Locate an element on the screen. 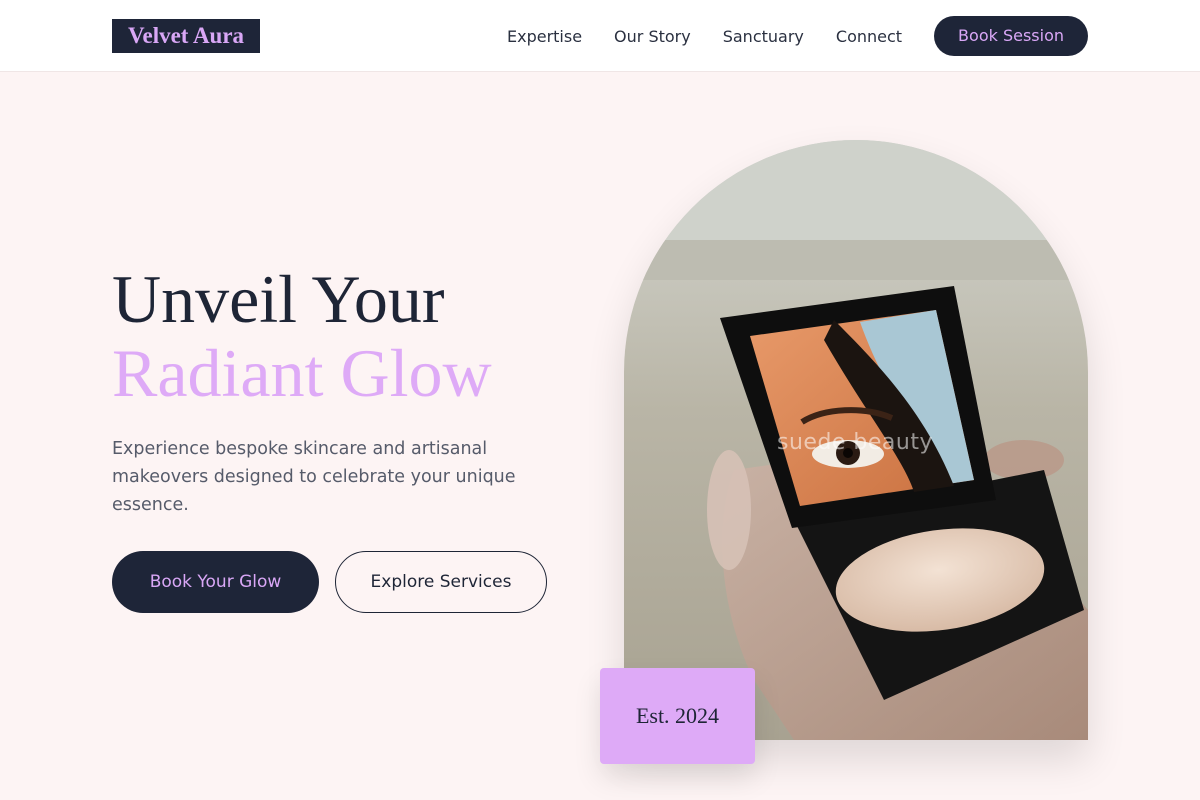 The image size is (1200, 800). nav-link-connect: Connect is located at coordinates (869, 36).